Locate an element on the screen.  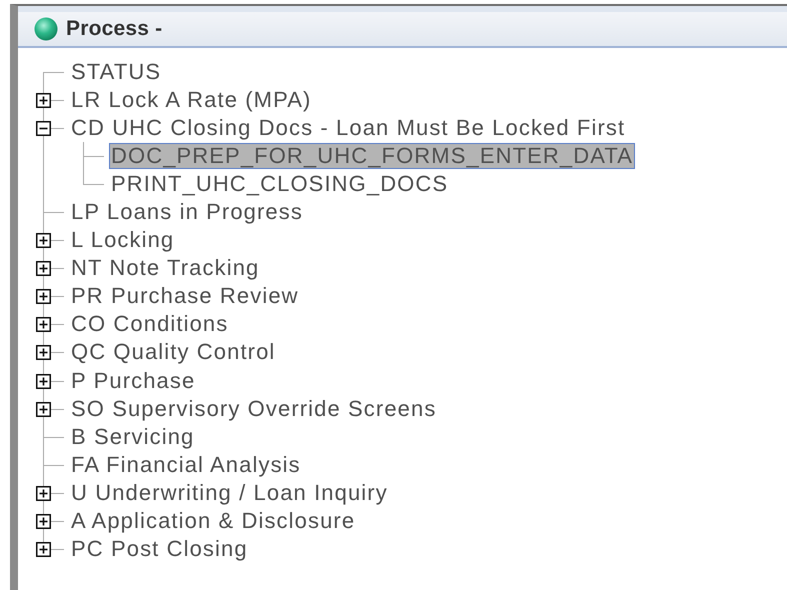
tree-item: B Servicing is located at coordinates (132, 437).